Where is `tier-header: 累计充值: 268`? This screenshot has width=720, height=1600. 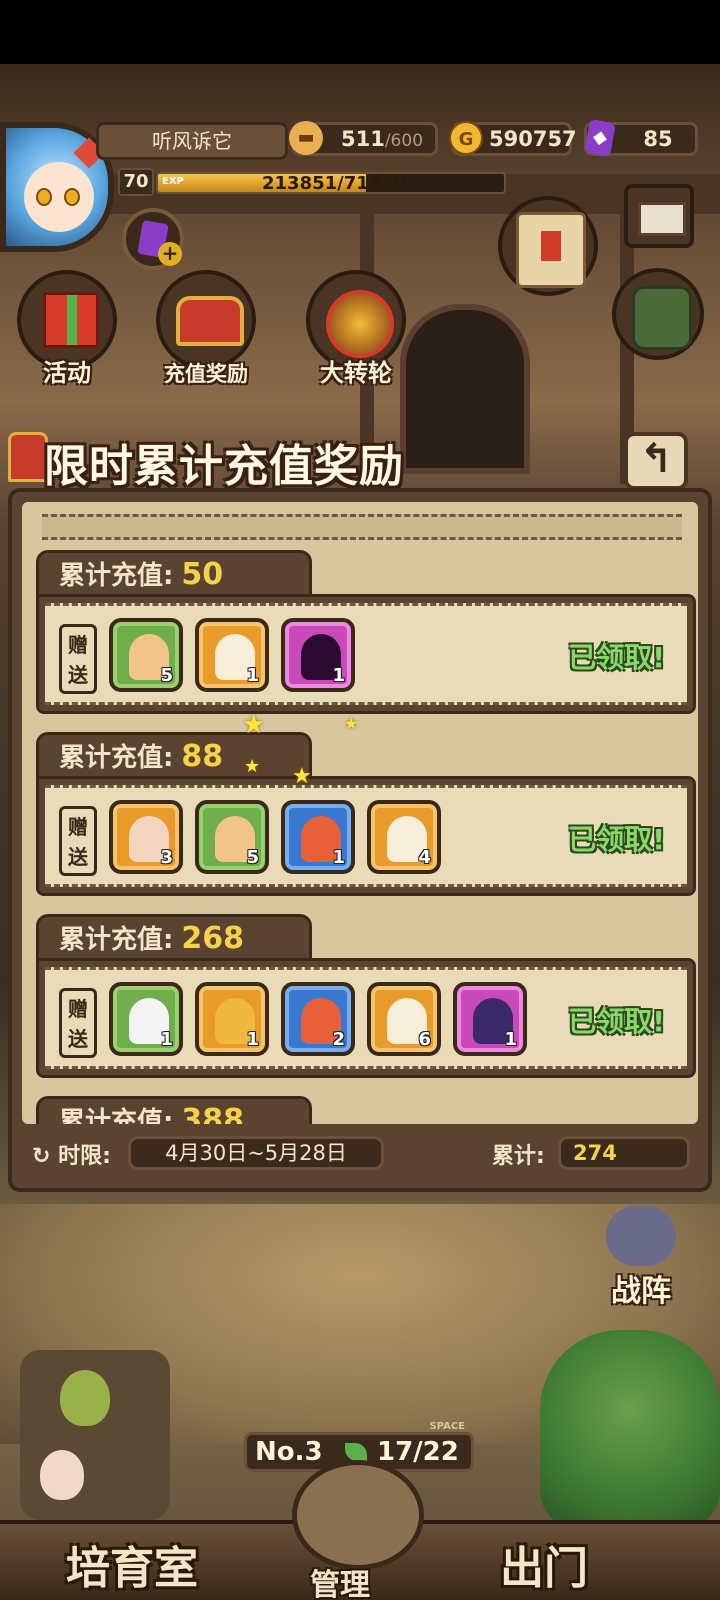 tier-header: 累计充值: 268 is located at coordinates (174, 939).